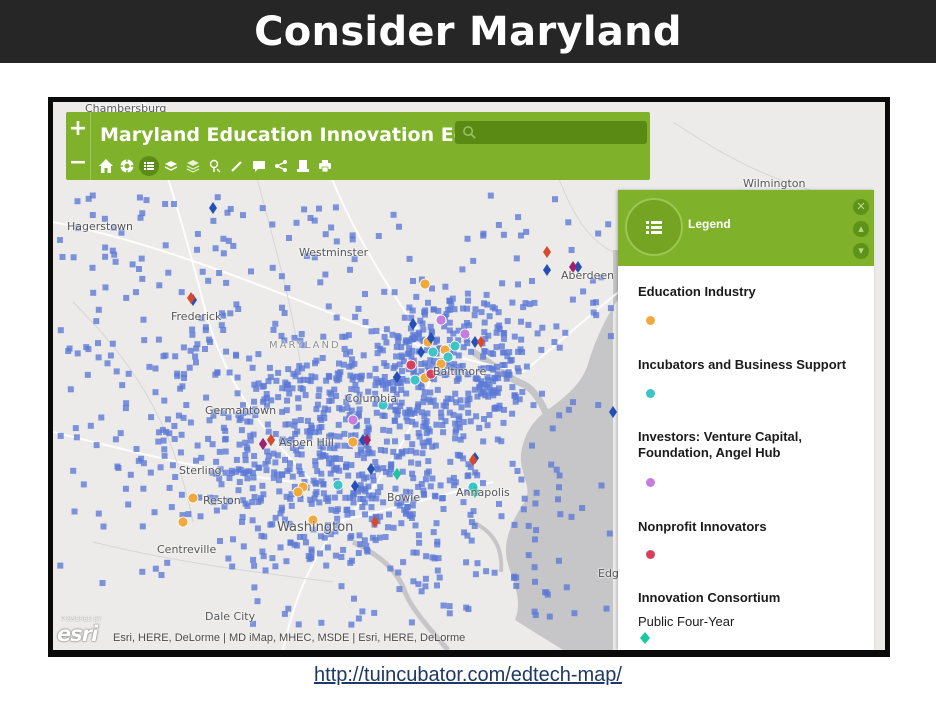  Describe the element at coordinates (303, 166) in the screenshot. I see `print-preview-icon` at that location.